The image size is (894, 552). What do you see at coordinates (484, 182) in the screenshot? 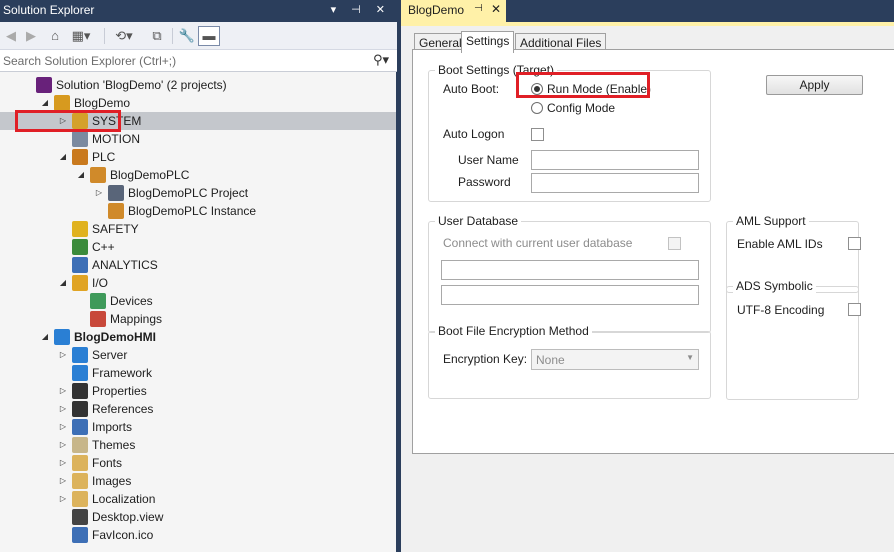
I see `password-label: Password` at bounding box center [484, 182].